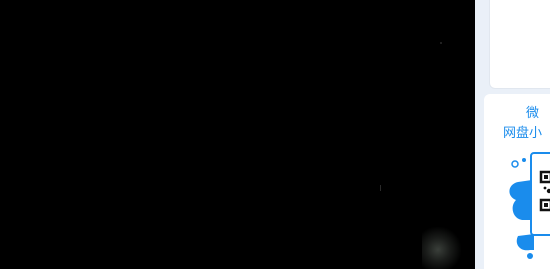 The image size is (550, 269). Describe the element at coordinates (517, 124) in the screenshot. I see `promo-title: 微 网盘小` at that location.